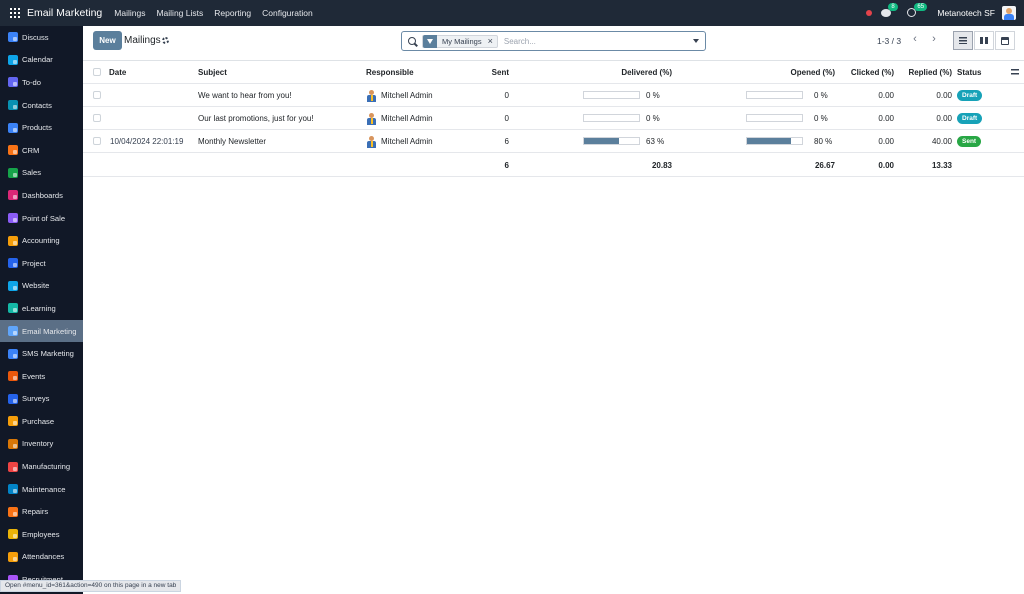 The height and width of the screenshot is (594, 1024). Describe the element at coordinates (38, 444) in the screenshot. I see `sidebar-item-label: Inventory` at that location.